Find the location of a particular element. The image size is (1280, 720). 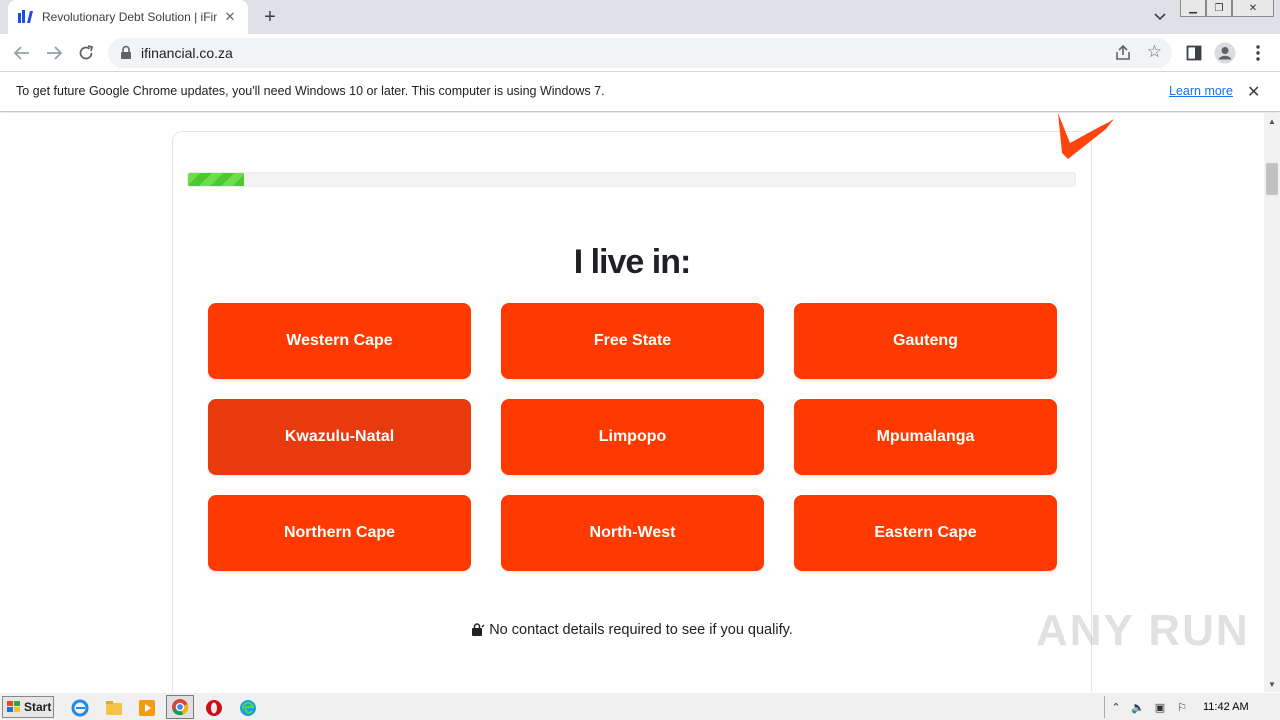

decorative-arrow-icon is located at coordinates (1086, 136).